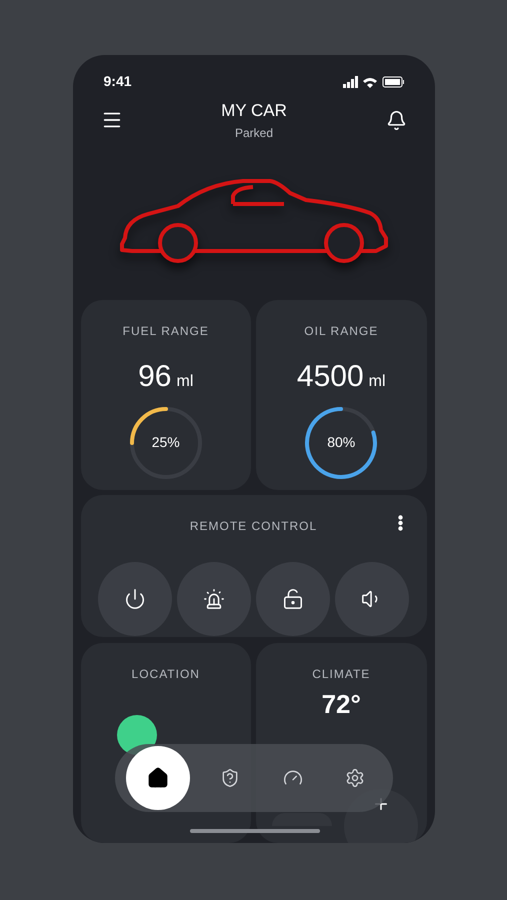 This screenshot has width=507, height=900. What do you see at coordinates (293, 599) in the screenshot?
I see `unlocked-padlock-icon` at bounding box center [293, 599].